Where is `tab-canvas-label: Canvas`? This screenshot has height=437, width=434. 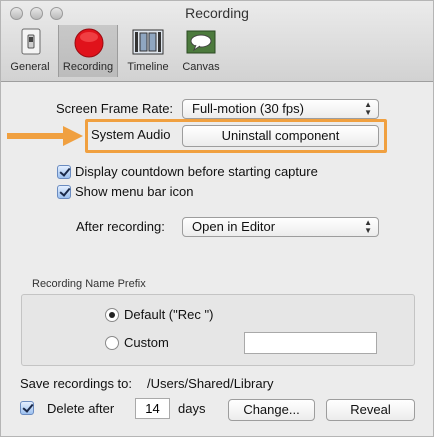
tab-canvas-label: Canvas is located at coordinates (201, 67).